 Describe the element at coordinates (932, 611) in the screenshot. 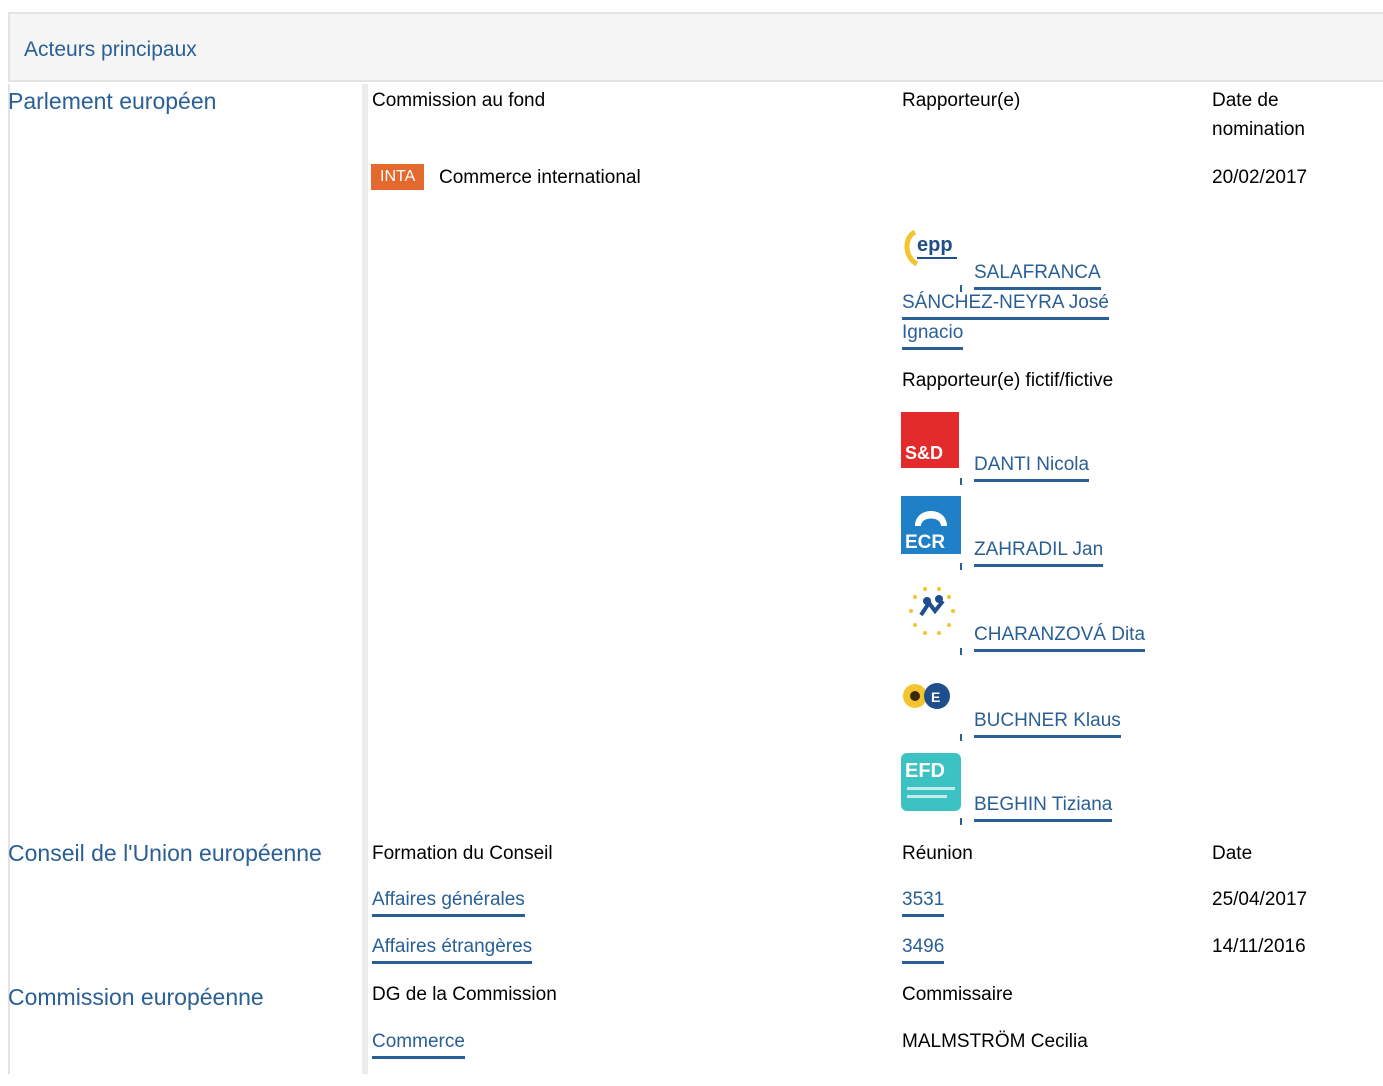

I see `alde-logo-icon` at that location.